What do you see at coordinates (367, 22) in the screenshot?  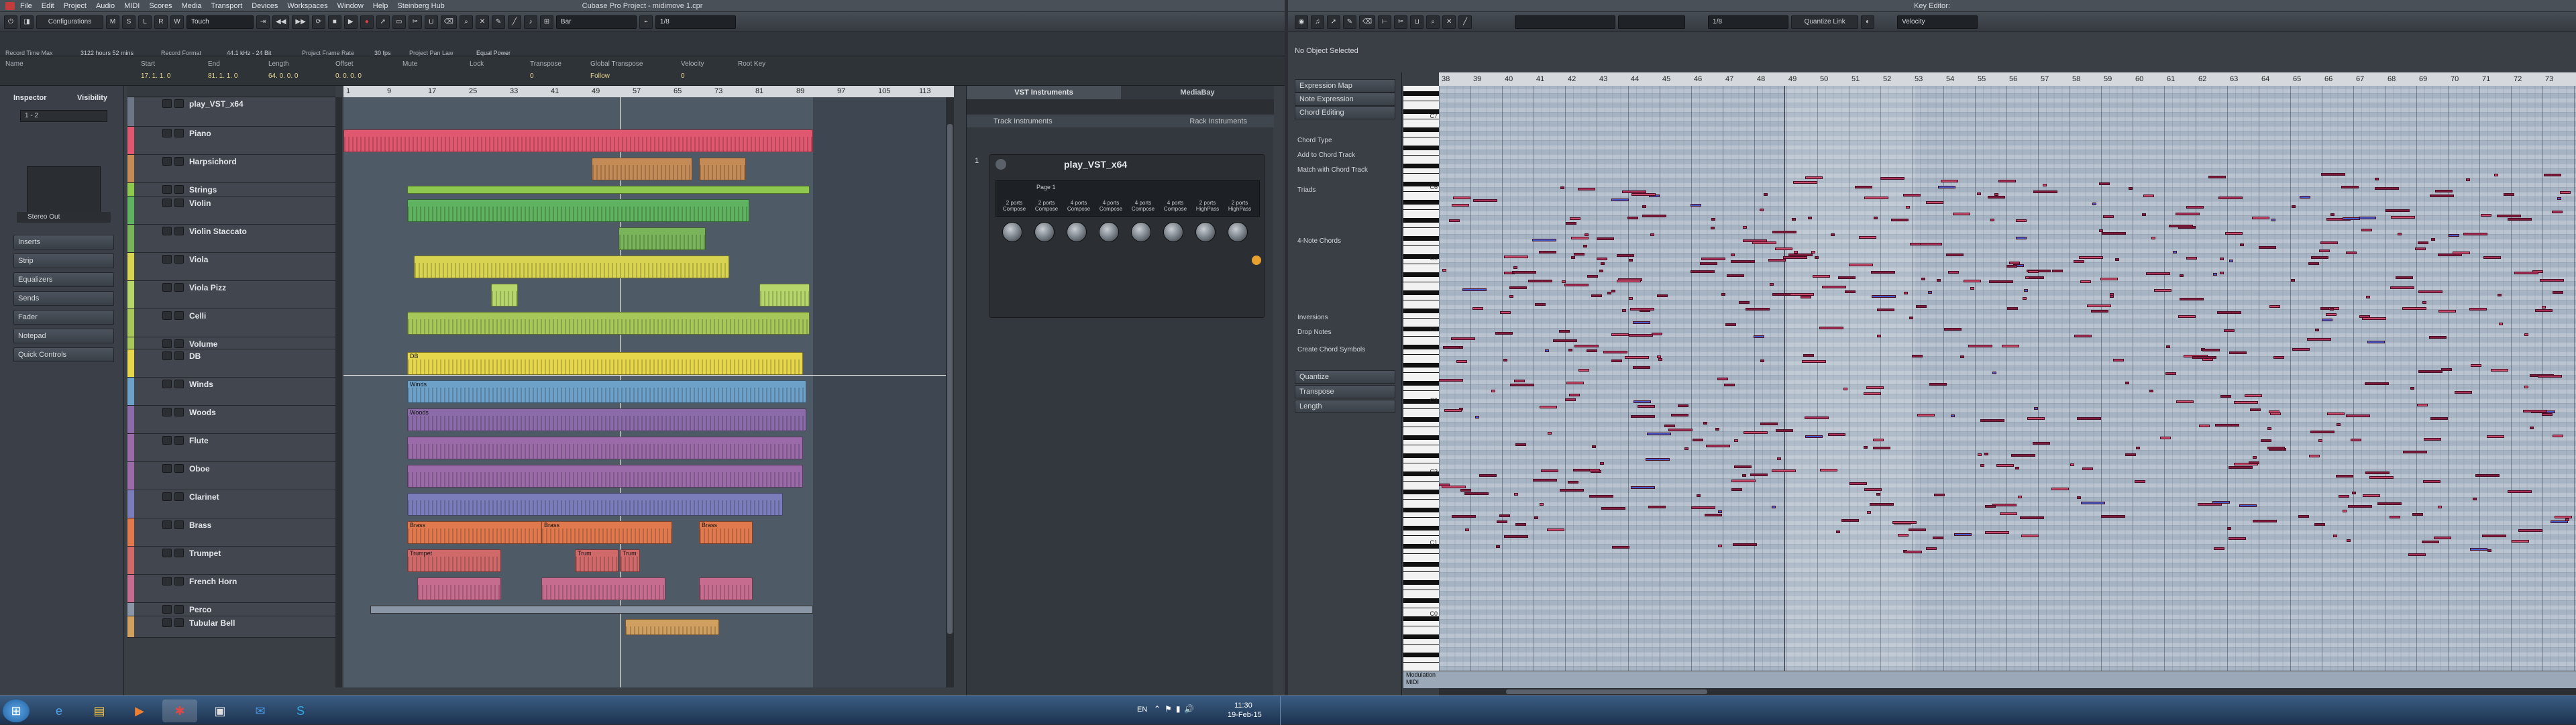 I see `record-icon: ●` at bounding box center [367, 22].